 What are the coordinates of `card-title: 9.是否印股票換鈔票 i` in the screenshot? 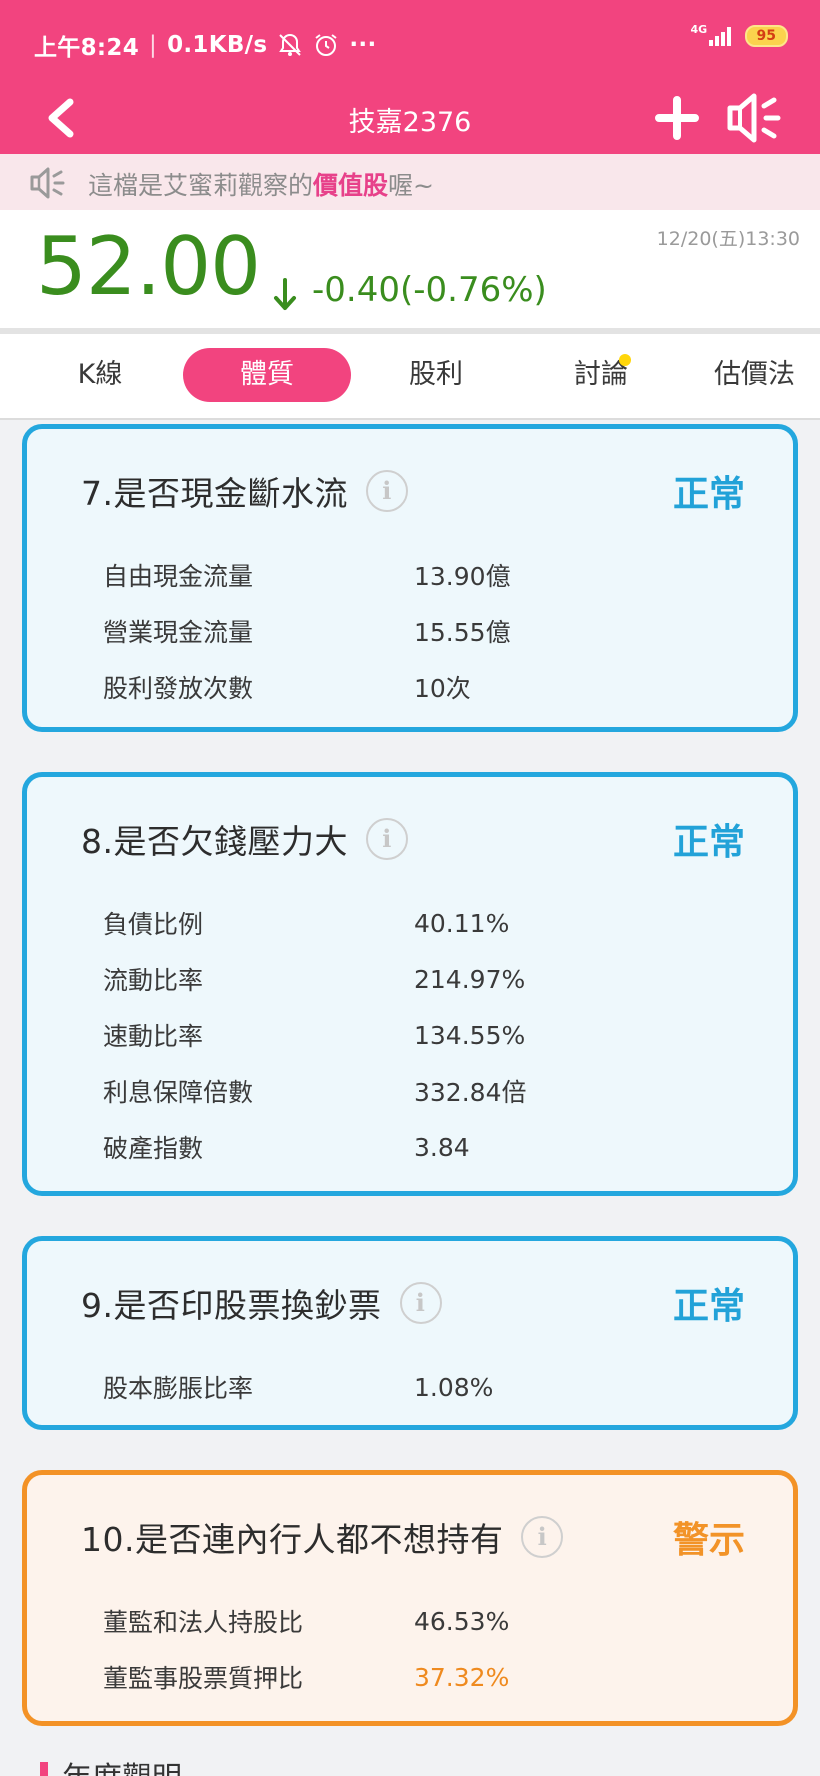 It's located at (261, 1303).